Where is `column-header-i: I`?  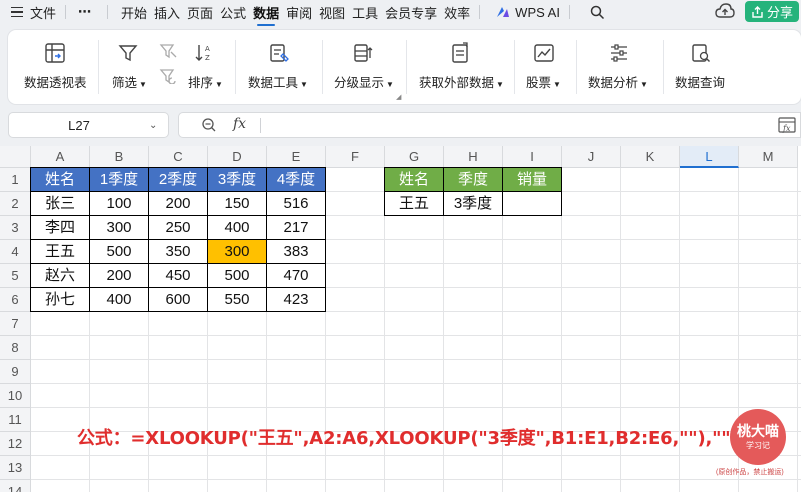
column-header-i: I is located at coordinates (532, 157).